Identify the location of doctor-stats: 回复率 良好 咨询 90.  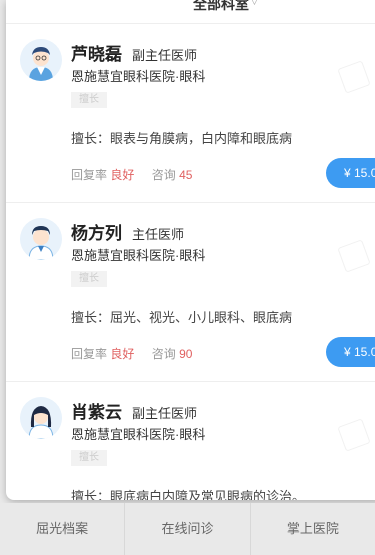
(131, 353).